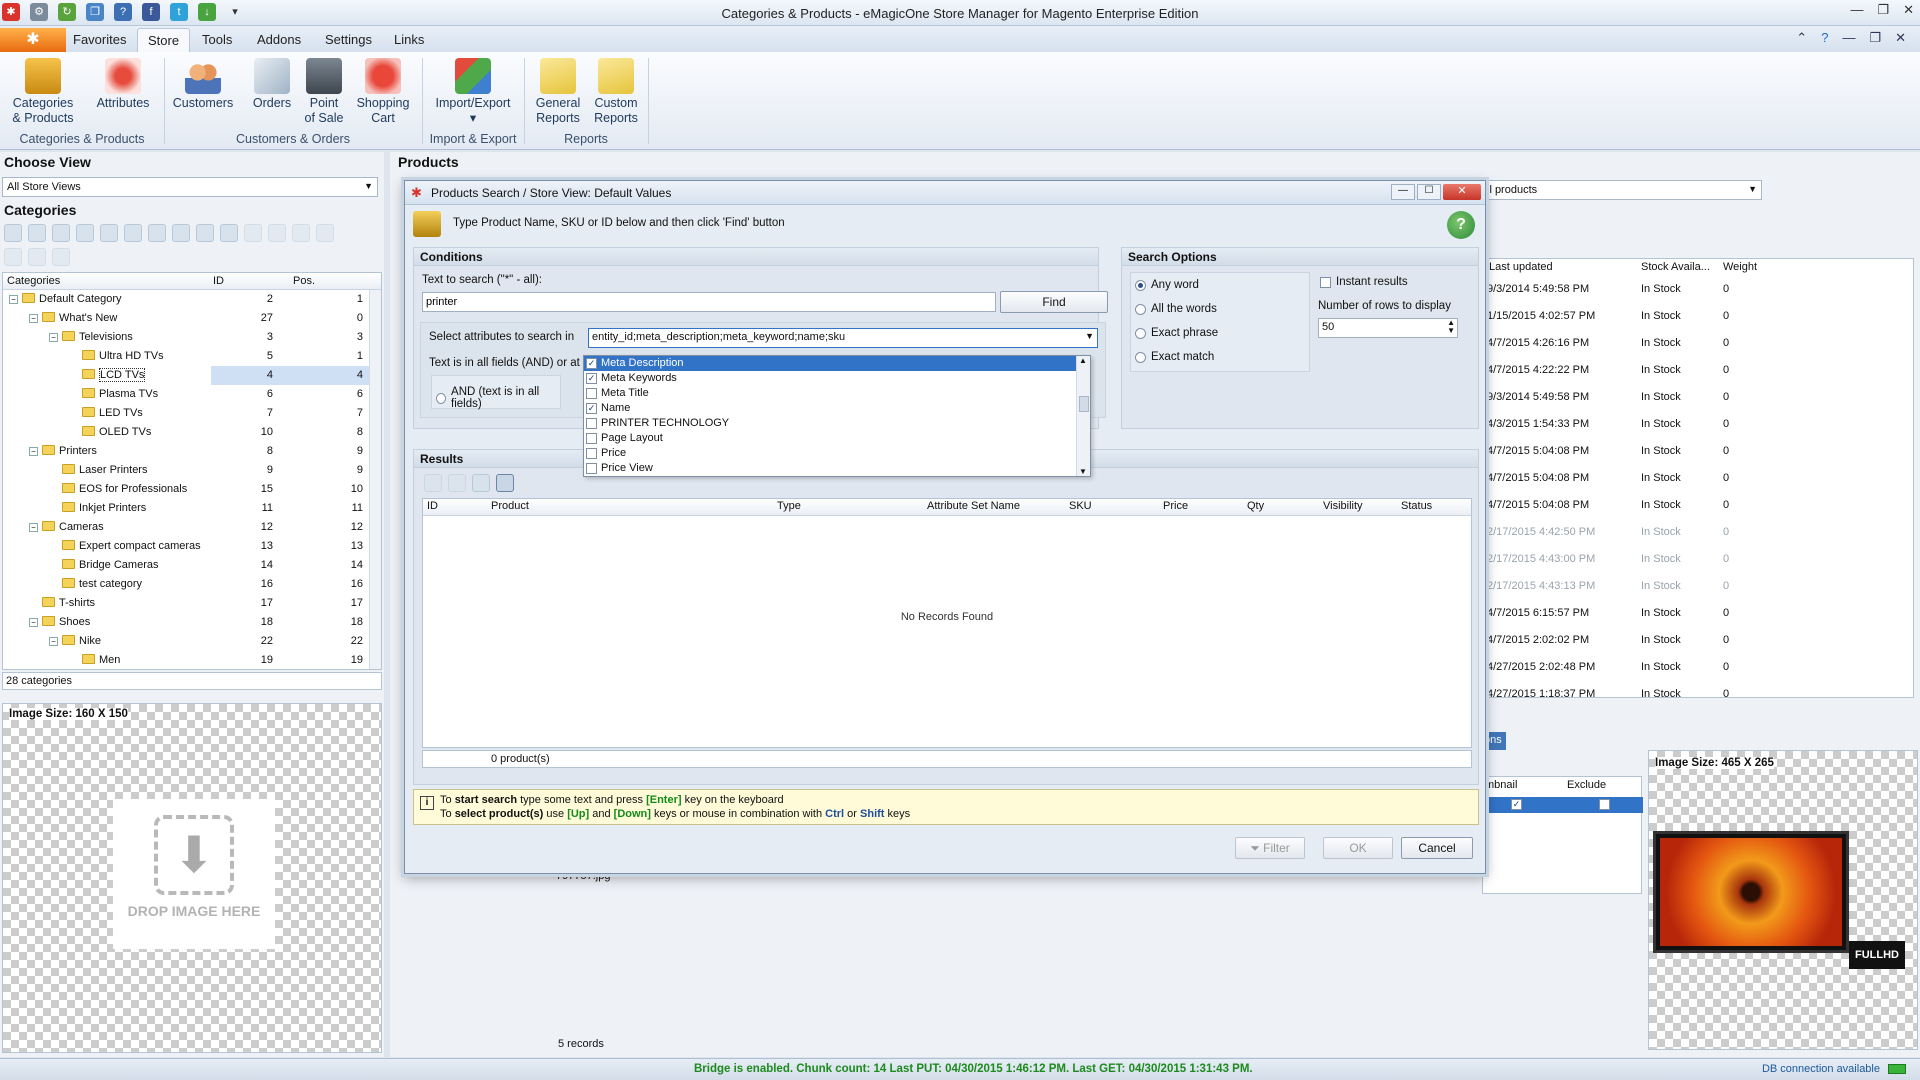  I want to click on product-row: 4/7/2015 5:04:08 PM In Stock 0, so click(1698, 452).